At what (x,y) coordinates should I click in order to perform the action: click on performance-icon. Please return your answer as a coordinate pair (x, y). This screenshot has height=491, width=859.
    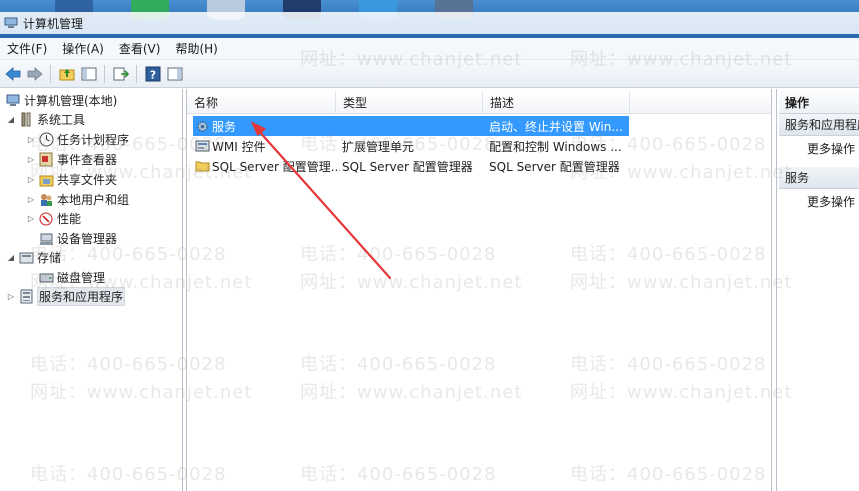
    Looking at the image, I should click on (46, 219).